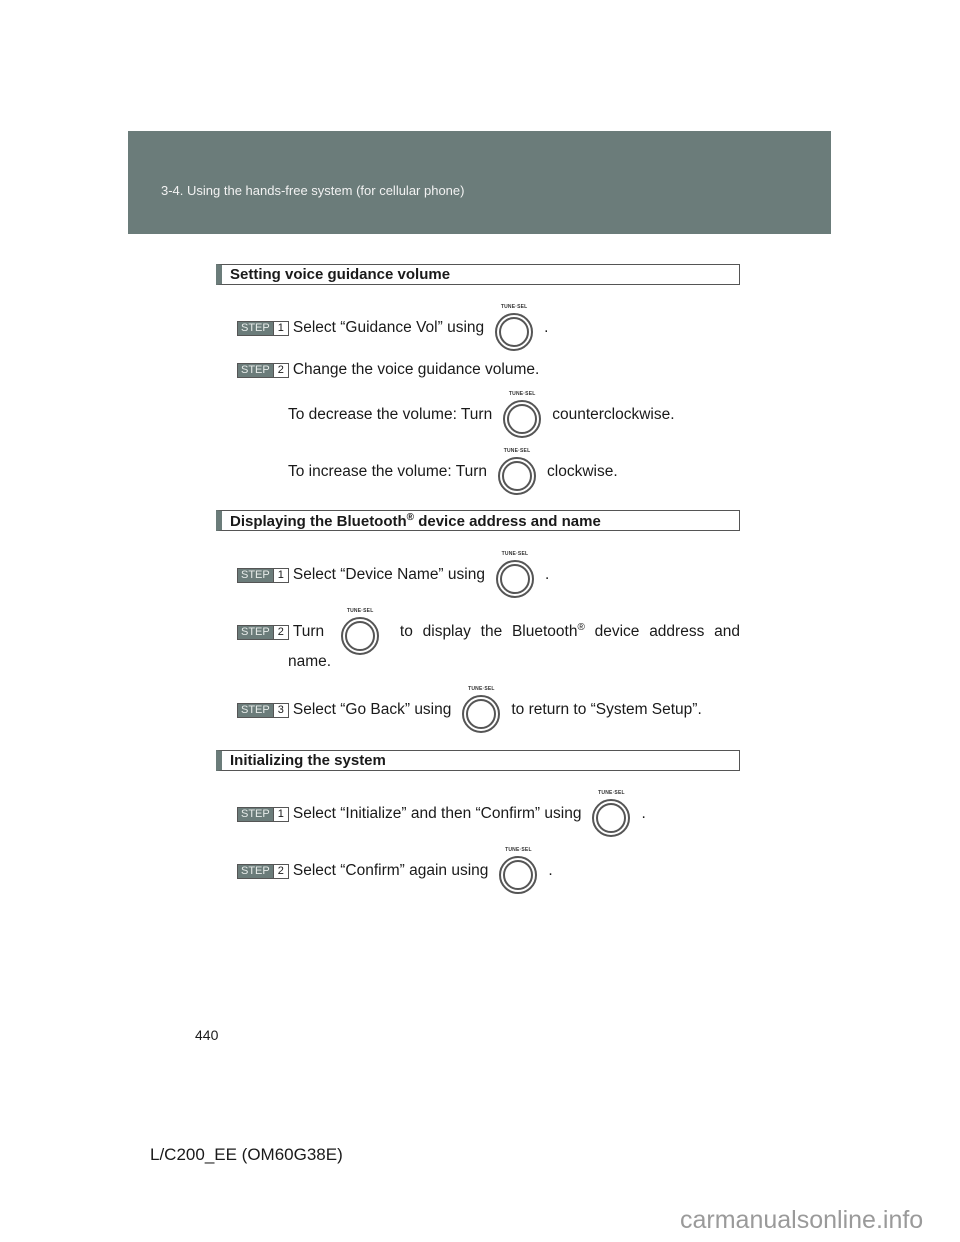 The height and width of the screenshot is (1242, 960). I want to click on step-text: Bluetooth®, so click(548, 631).